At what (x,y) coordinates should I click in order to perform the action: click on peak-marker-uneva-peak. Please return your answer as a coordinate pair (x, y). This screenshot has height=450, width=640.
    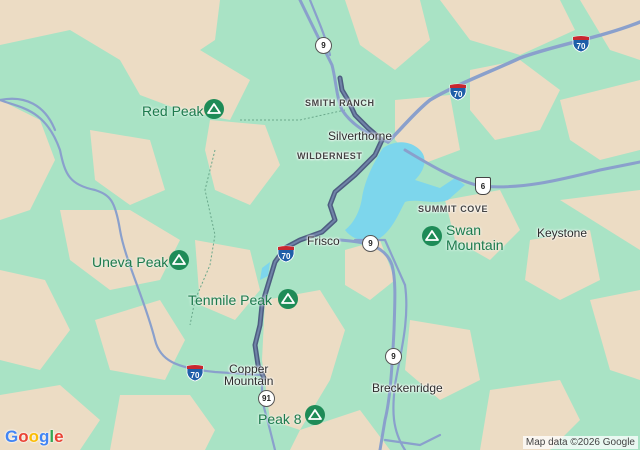
    Looking at the image, I should click on (179, 260).